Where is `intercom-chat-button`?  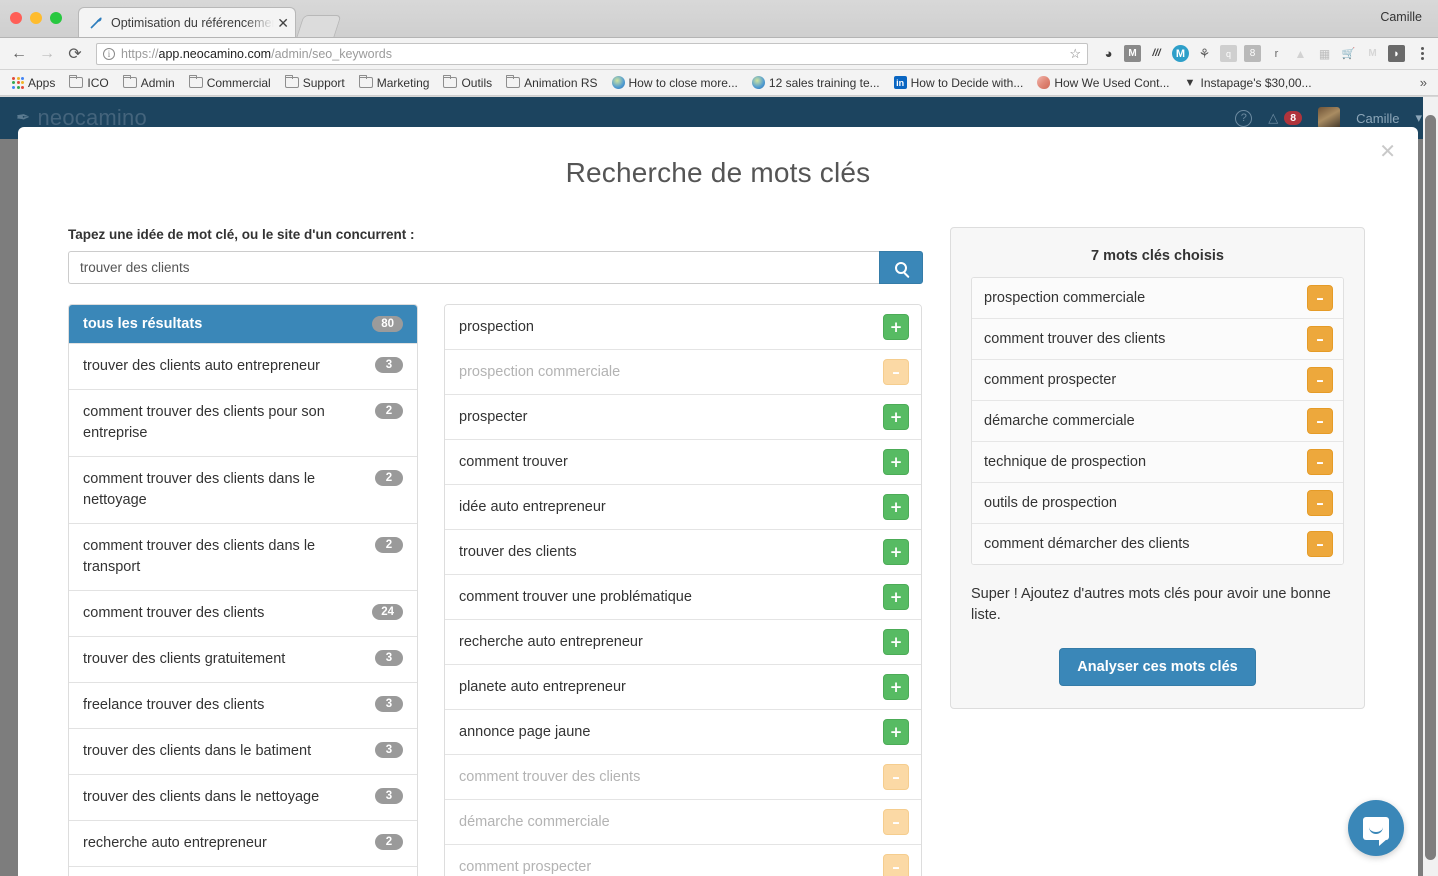 intercom-chat-button is located at coordinates (1376, 828).